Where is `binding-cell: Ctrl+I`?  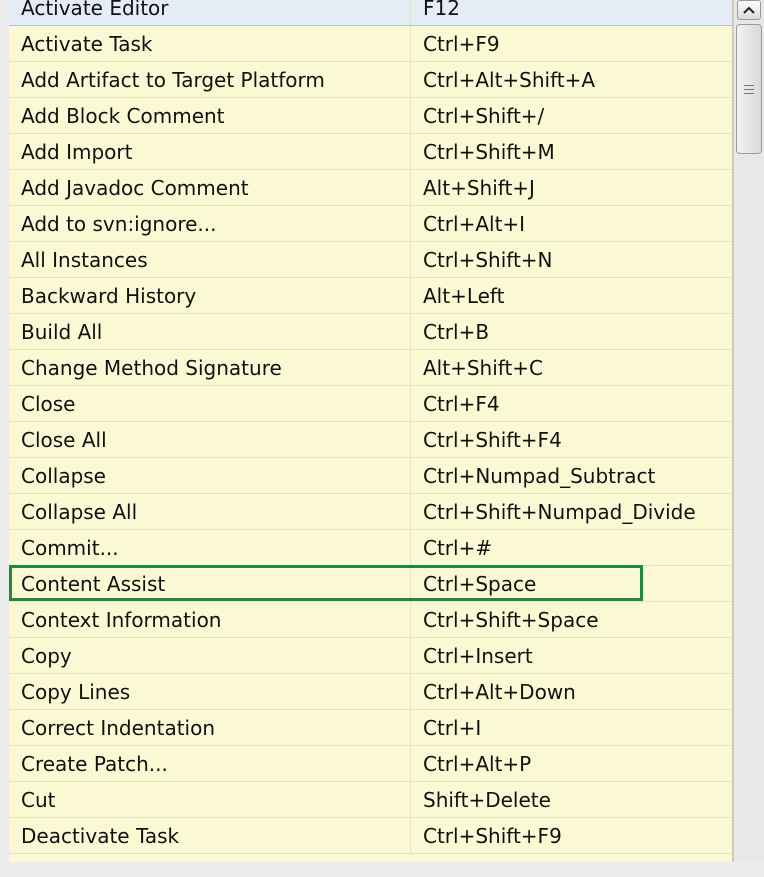
binding-cell: Ctrl+I is located at coordinates (452, 727).